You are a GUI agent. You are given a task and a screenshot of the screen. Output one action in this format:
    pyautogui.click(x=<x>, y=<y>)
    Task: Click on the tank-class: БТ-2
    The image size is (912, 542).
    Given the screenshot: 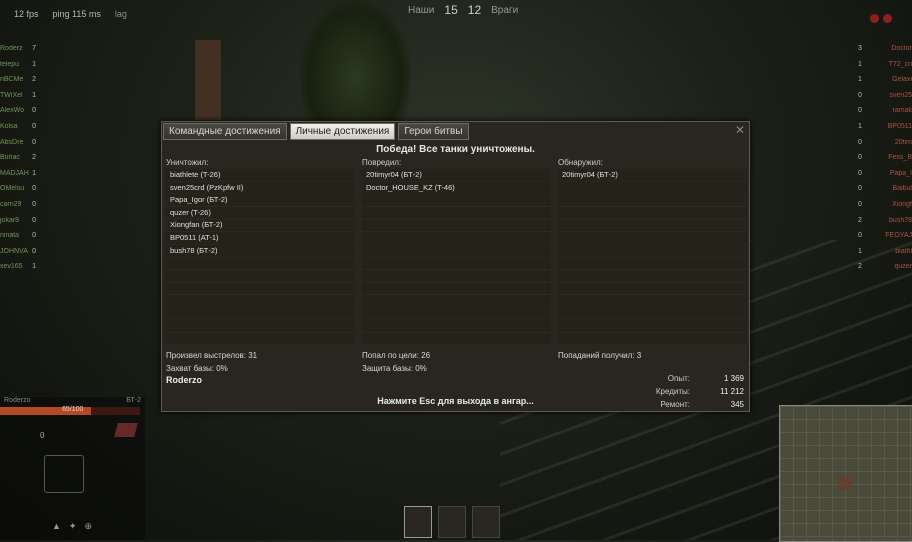 What is the action you would take?
    pyautogui.click(x=133, y=400)
    